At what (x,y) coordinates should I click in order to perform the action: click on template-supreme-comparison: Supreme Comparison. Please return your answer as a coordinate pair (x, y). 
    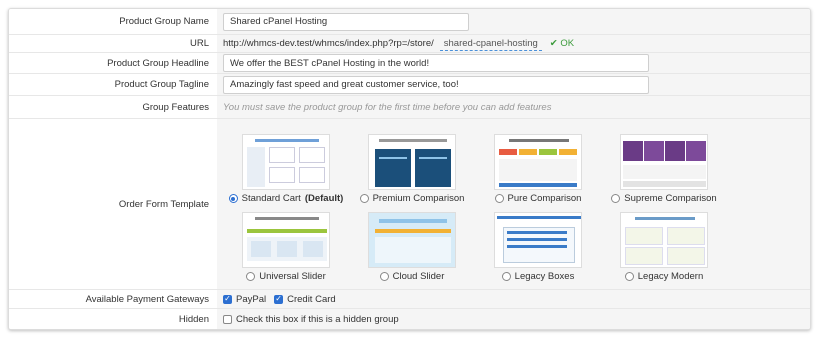
    Looking at the image, I should click on (664, 169).